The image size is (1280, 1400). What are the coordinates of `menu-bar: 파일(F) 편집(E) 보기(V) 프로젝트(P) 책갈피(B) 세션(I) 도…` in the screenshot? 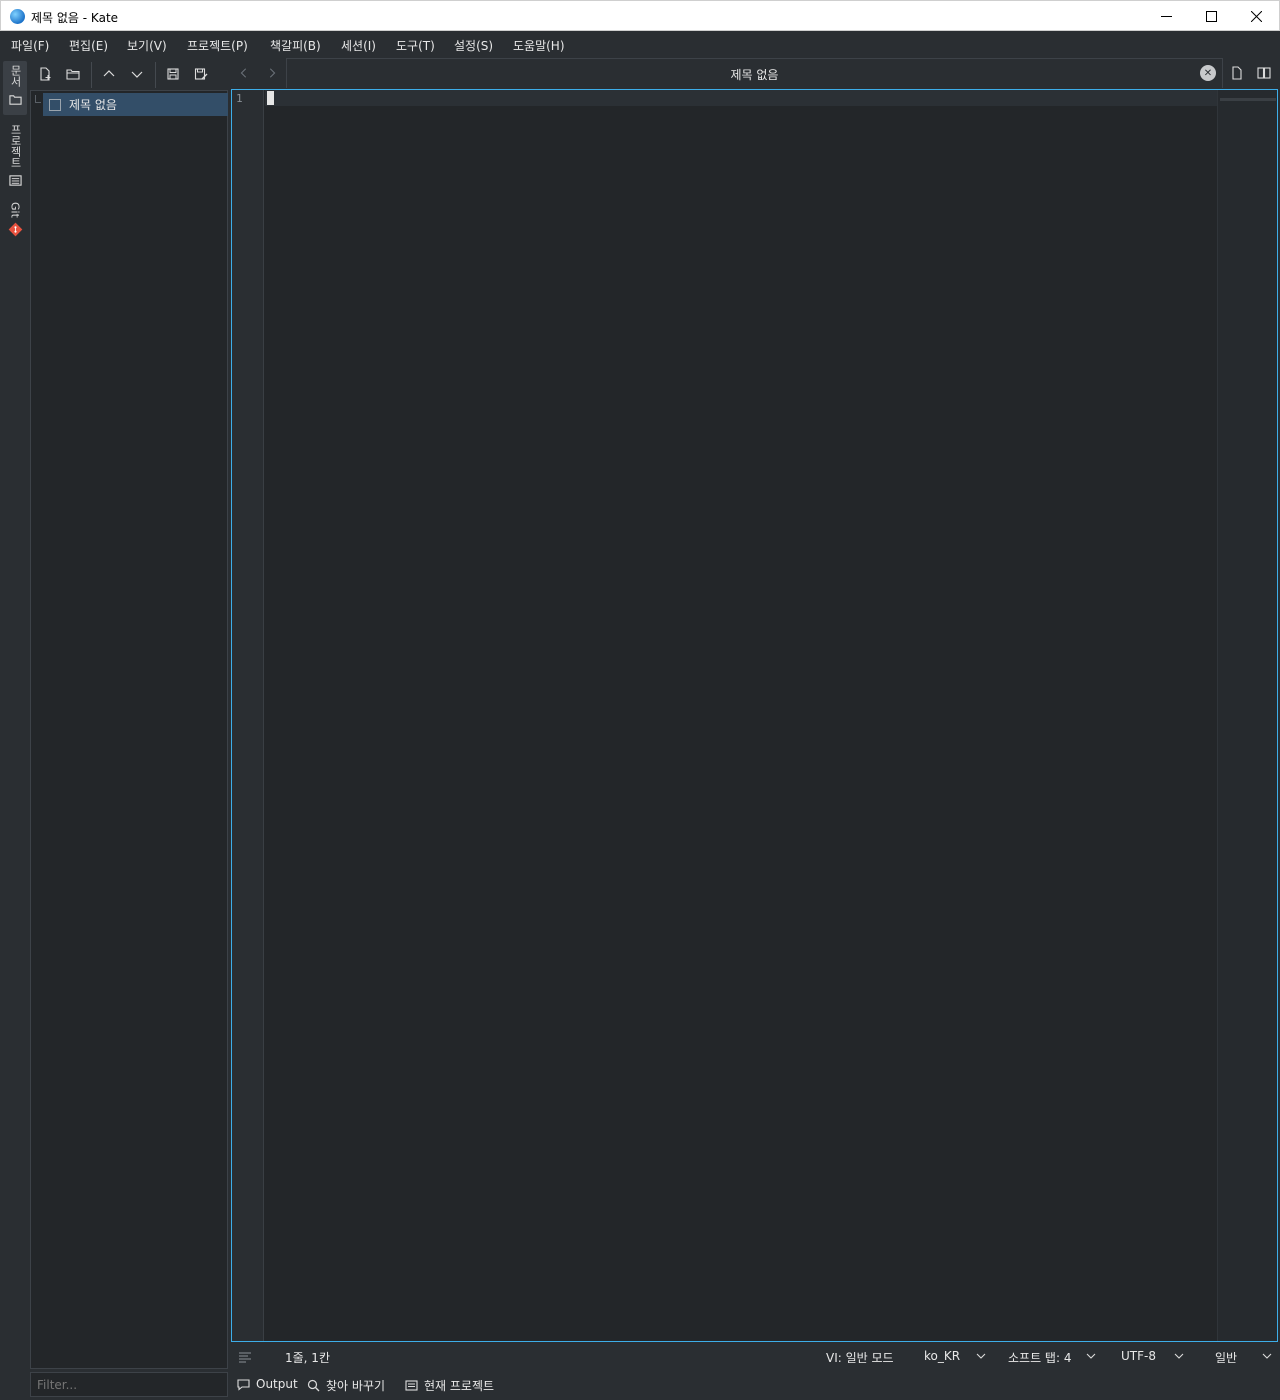 It's located at (640, 44).